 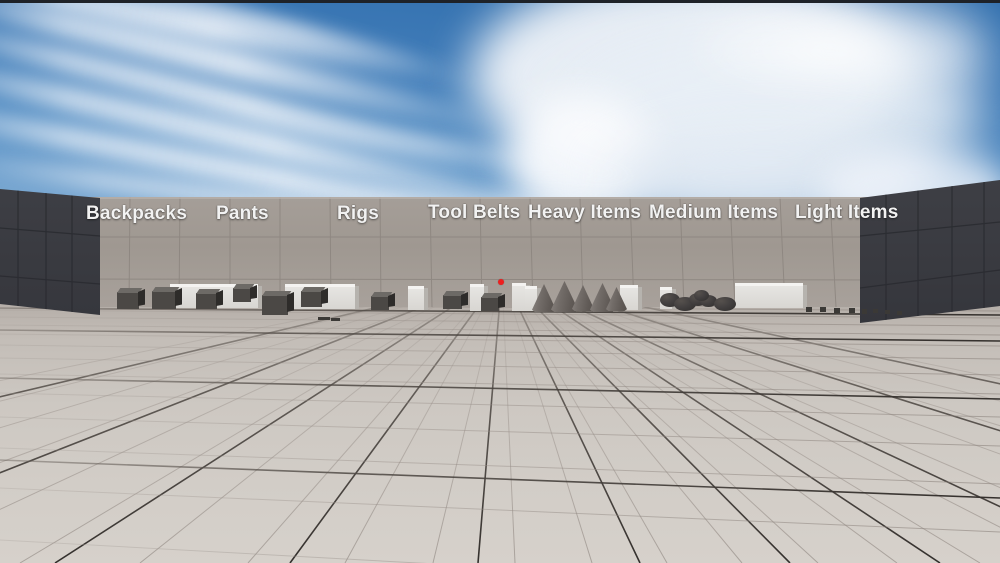 I want to click on category-label: Tool Belts, so click(x=474, y=212).